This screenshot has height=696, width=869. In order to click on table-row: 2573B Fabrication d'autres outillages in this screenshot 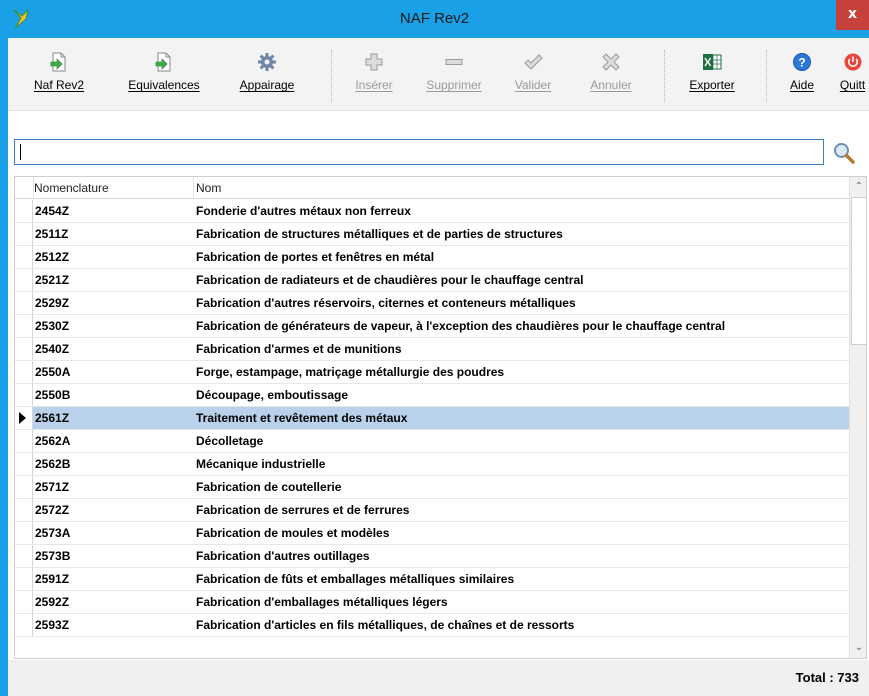, I will do `click(432, 556)`.